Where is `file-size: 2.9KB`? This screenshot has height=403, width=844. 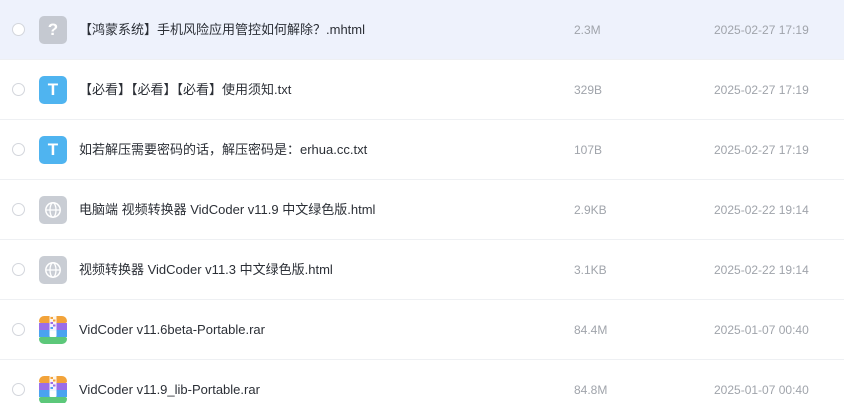
file-size: 2.9KB is located at coordinates (590, 210).